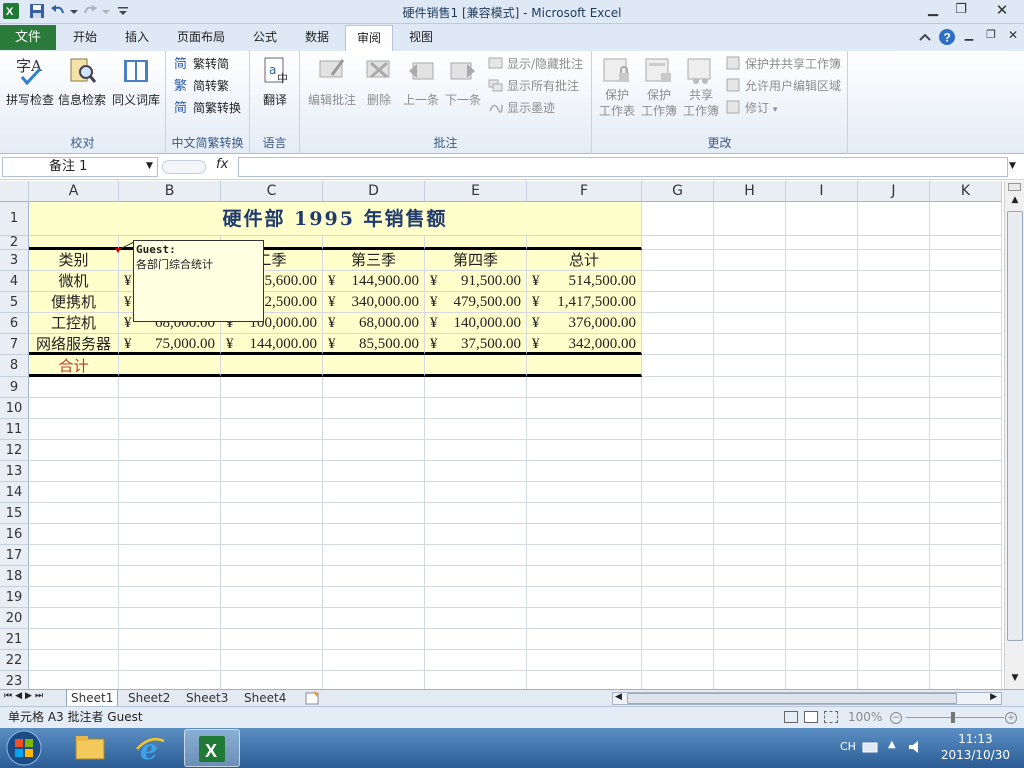 This screenshot has height=768, width=1024. What do you see at coordinates (170, 344) in the screenshot?
I see `amount-cell-b: ¥75,000.00` at bounding box center [170, 344].